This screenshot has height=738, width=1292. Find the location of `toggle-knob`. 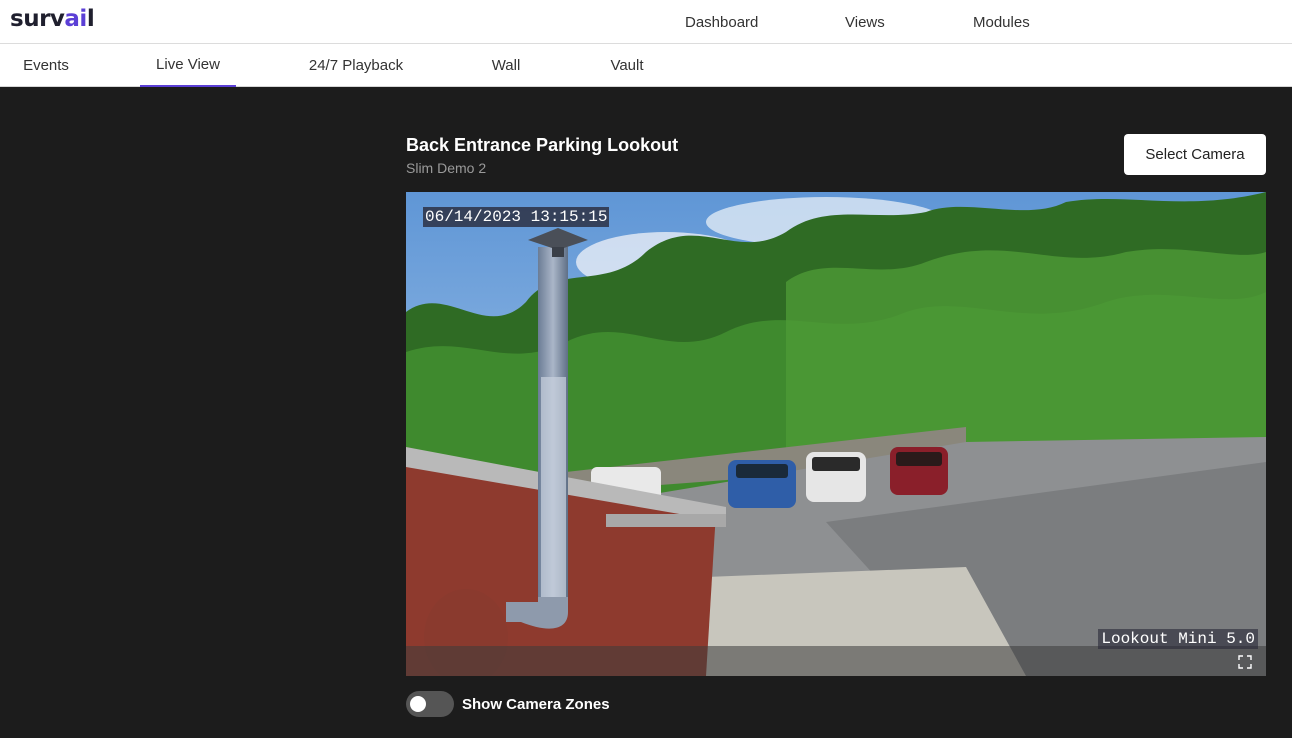

toggle-knob is located at coordinates (418, 704).